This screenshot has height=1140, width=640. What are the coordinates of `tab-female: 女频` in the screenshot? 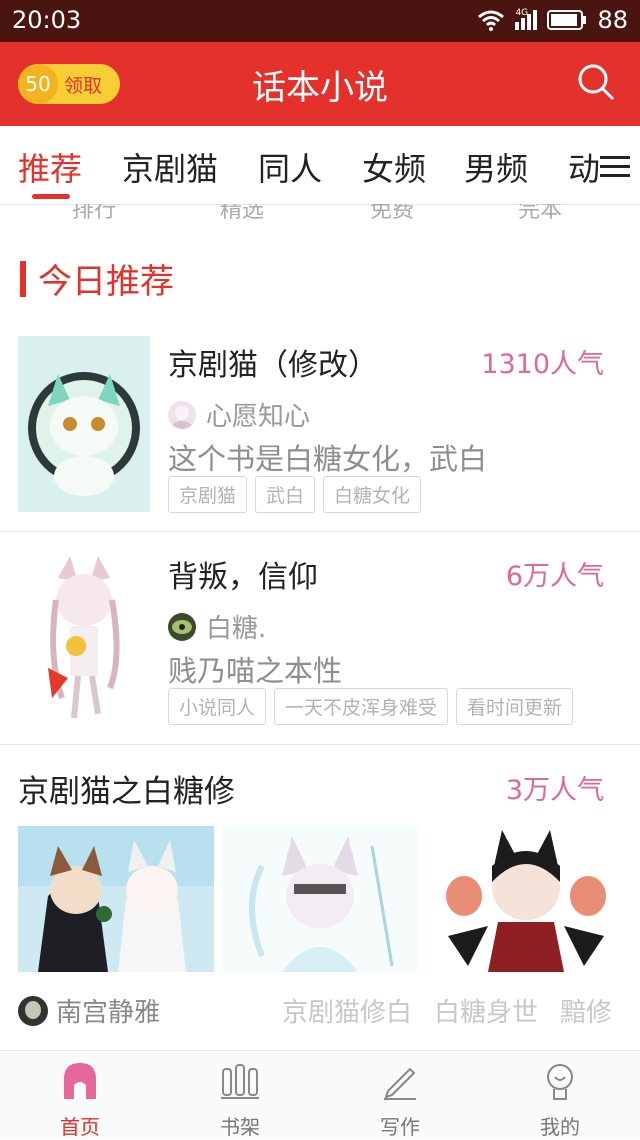 It's located at (394, 167).